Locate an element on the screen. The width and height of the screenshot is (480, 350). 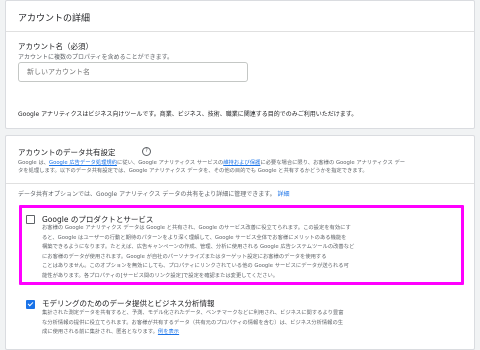
modeling-contributions-checkbox is located at coordinates (30, 304).